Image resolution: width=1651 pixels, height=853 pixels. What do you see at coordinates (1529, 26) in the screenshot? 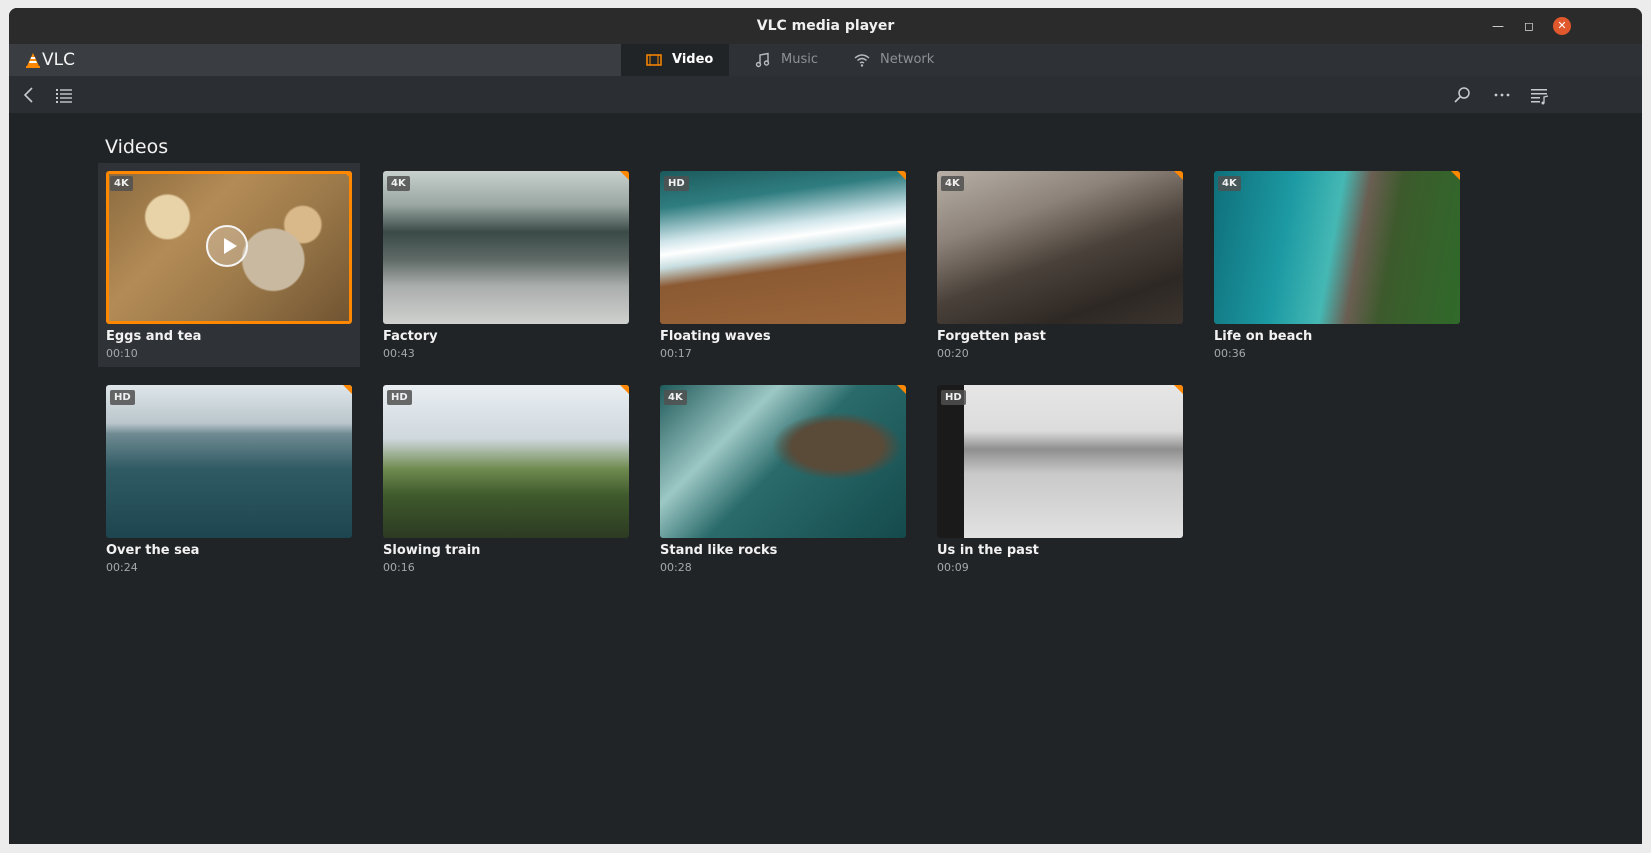
I see `maximize-button: ◻` at bounding box center [1529, 26].